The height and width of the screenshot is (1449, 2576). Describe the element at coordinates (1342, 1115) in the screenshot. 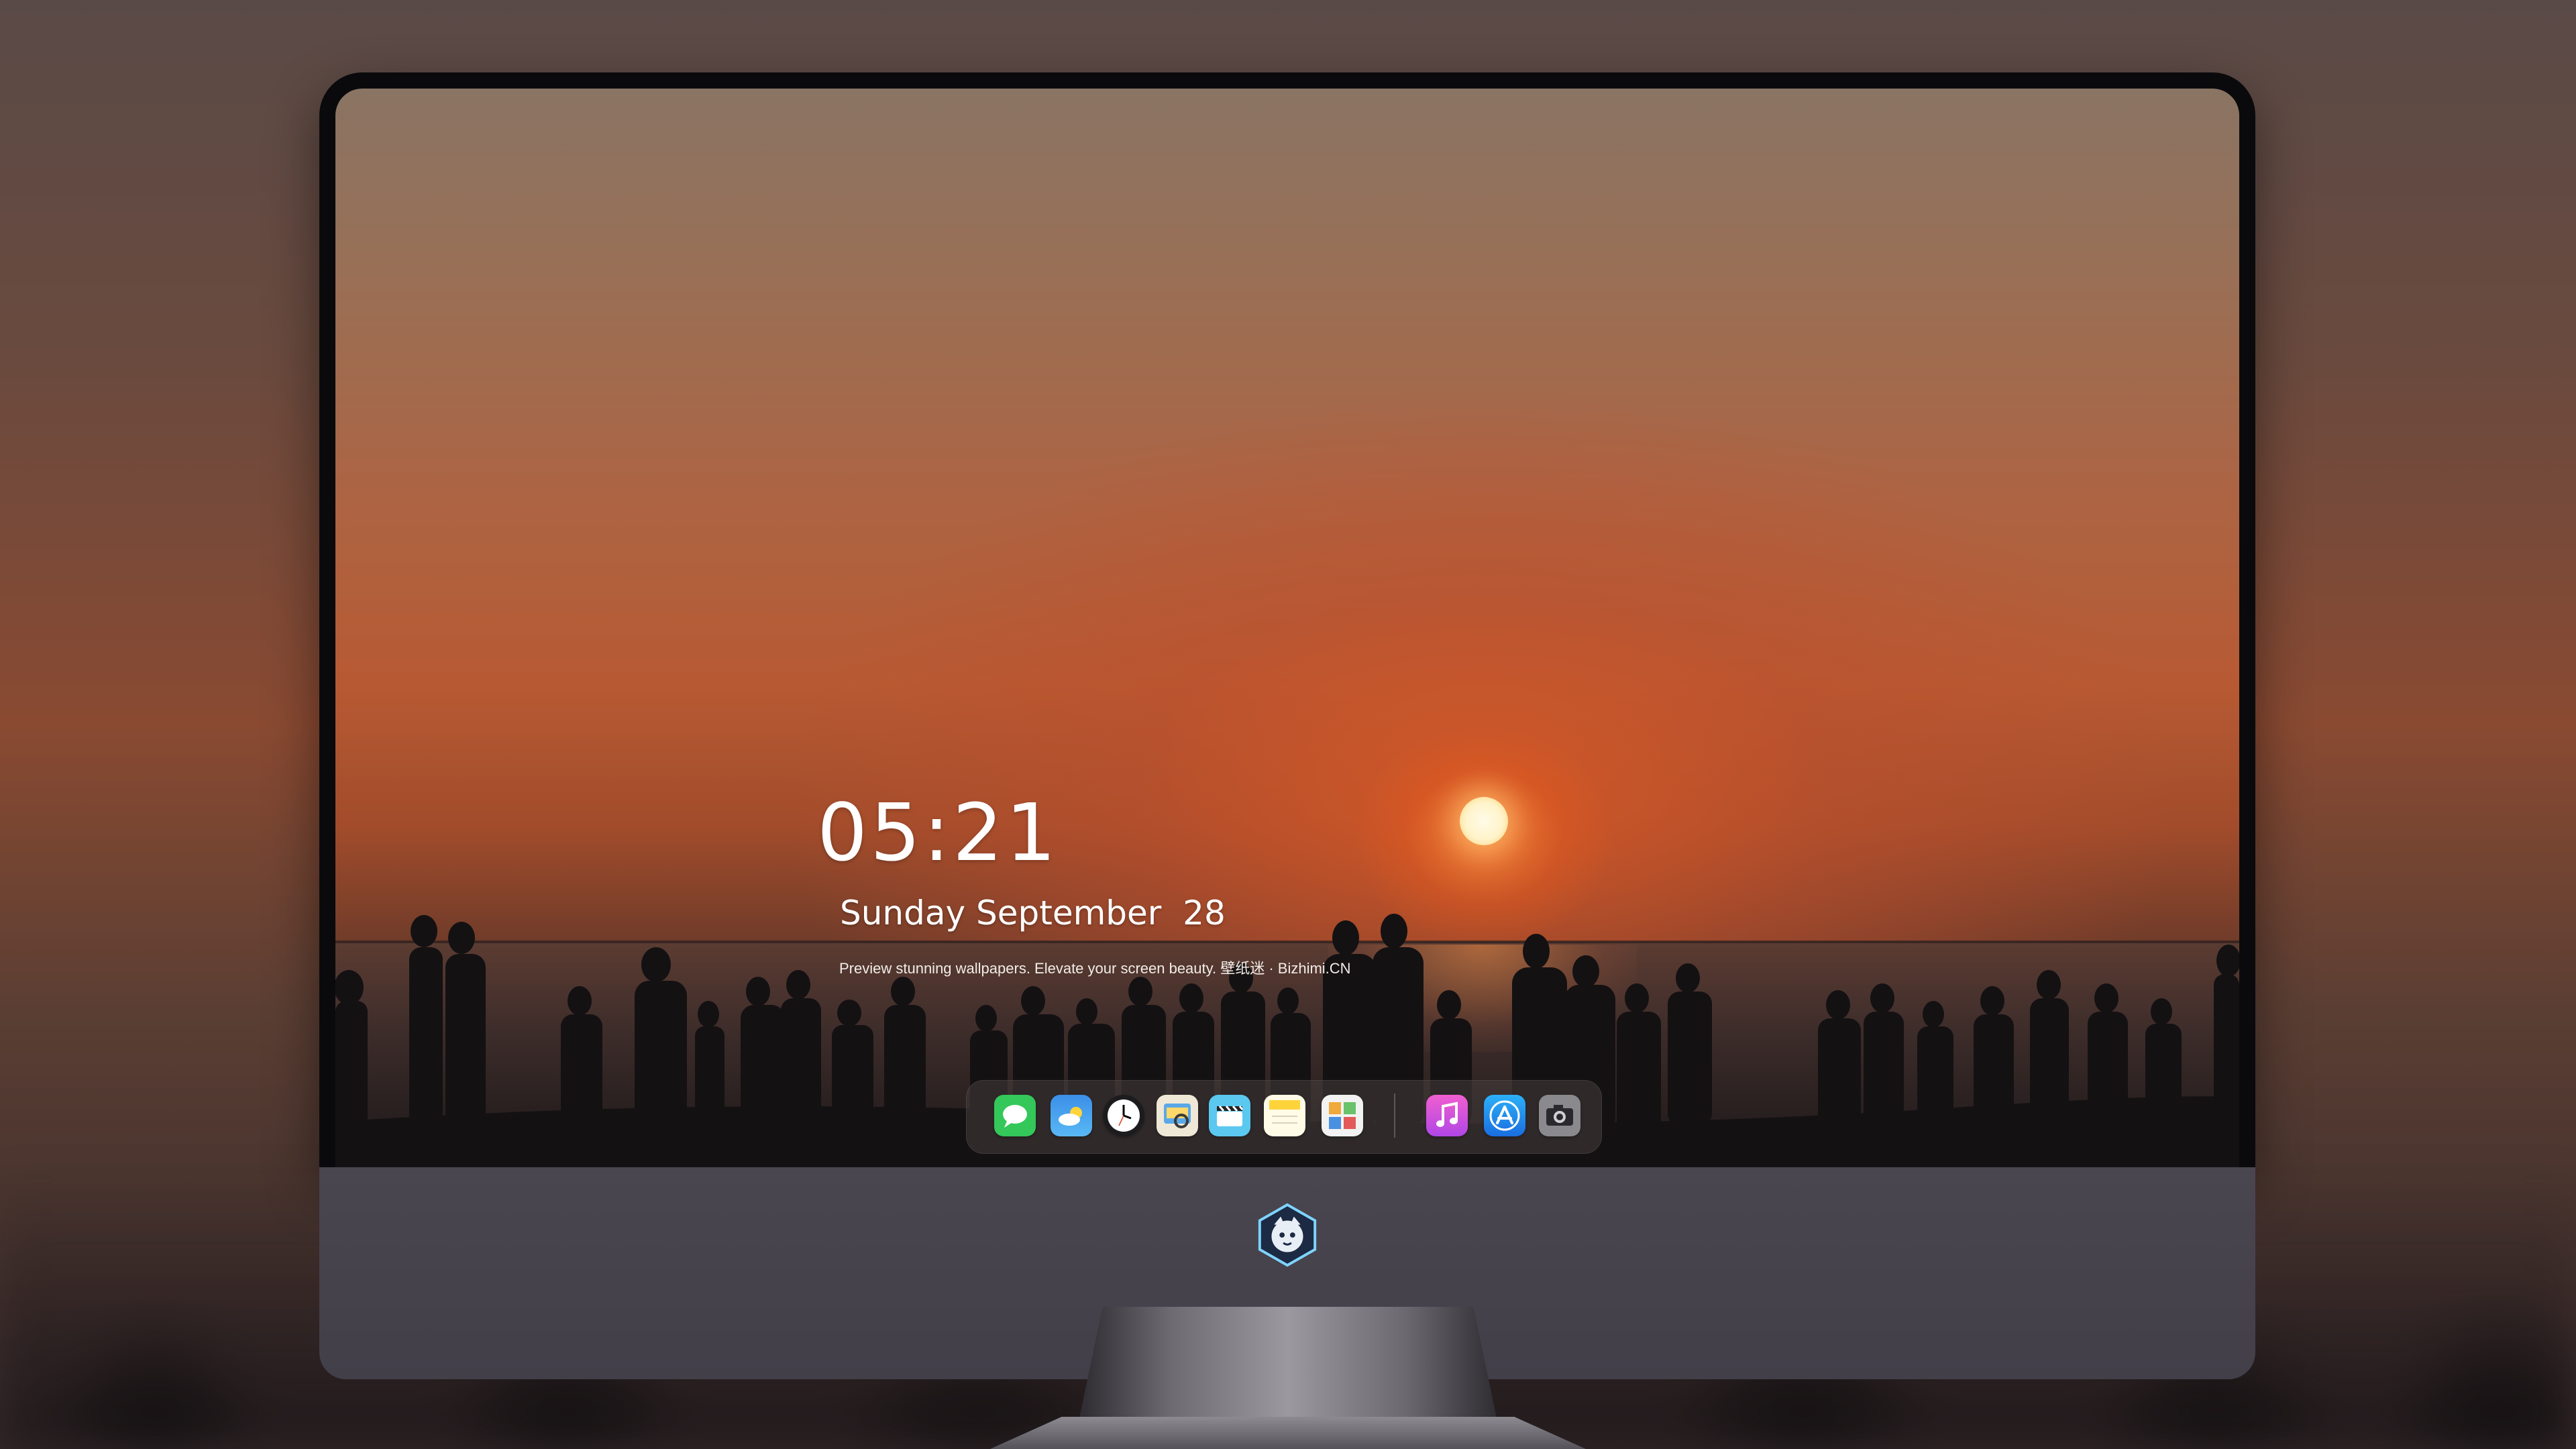

I see `gallery-icon` at that location.